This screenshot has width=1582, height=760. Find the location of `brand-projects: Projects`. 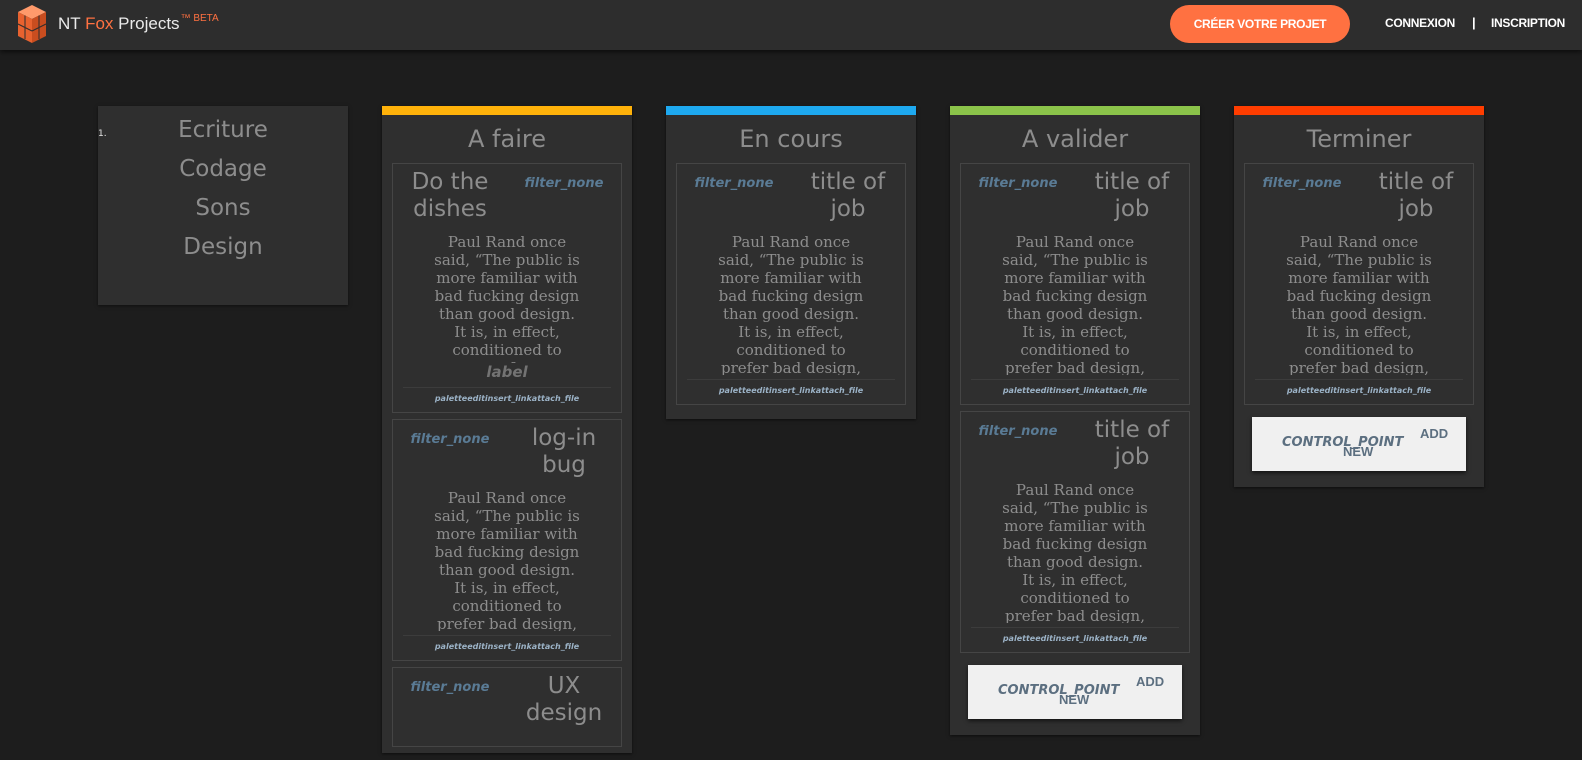

brand-projects: Projects is located at coordinates (146, 23).